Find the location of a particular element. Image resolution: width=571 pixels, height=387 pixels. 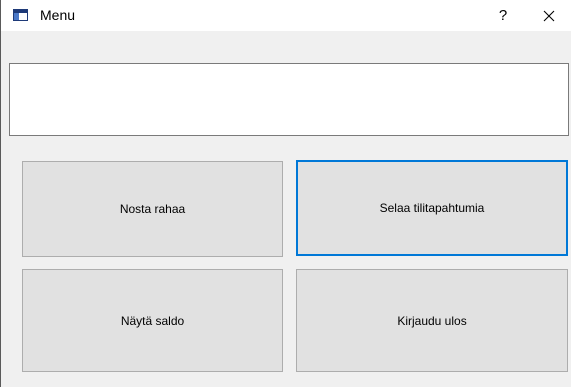

window-title: Menu is located at coordinates (58, 15).